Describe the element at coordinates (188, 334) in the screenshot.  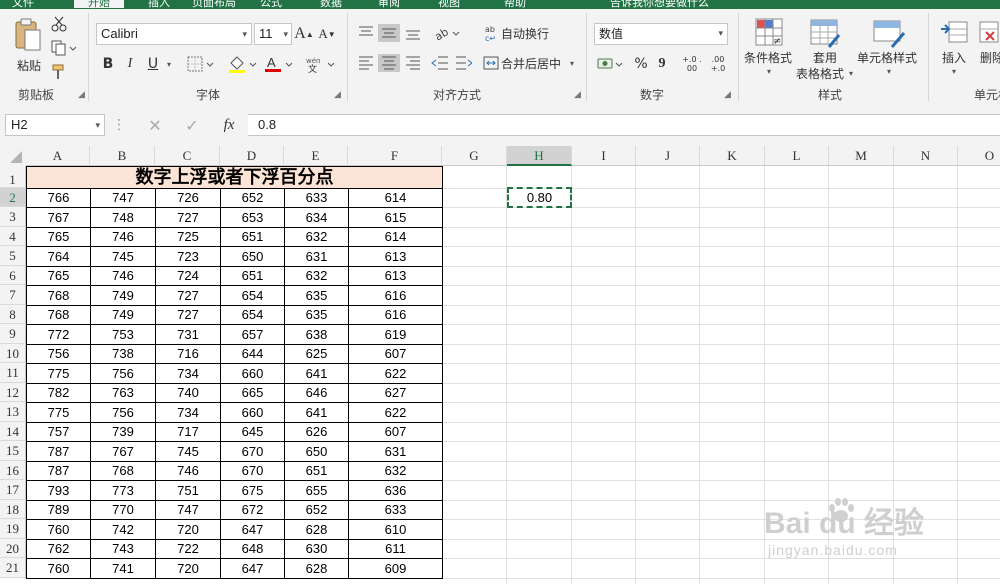
I see `data-cell: 731` at that location.